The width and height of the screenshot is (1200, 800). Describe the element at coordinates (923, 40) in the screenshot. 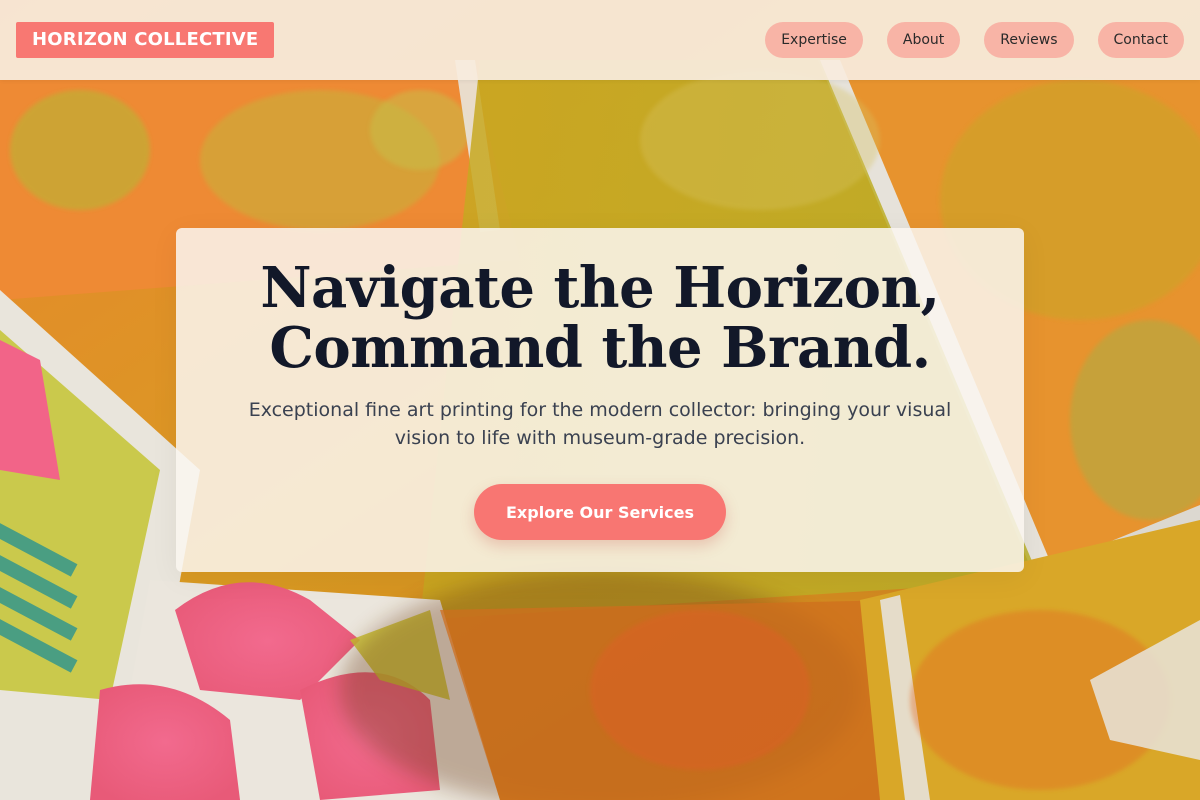

I see `nav-link-about: About` at that location.